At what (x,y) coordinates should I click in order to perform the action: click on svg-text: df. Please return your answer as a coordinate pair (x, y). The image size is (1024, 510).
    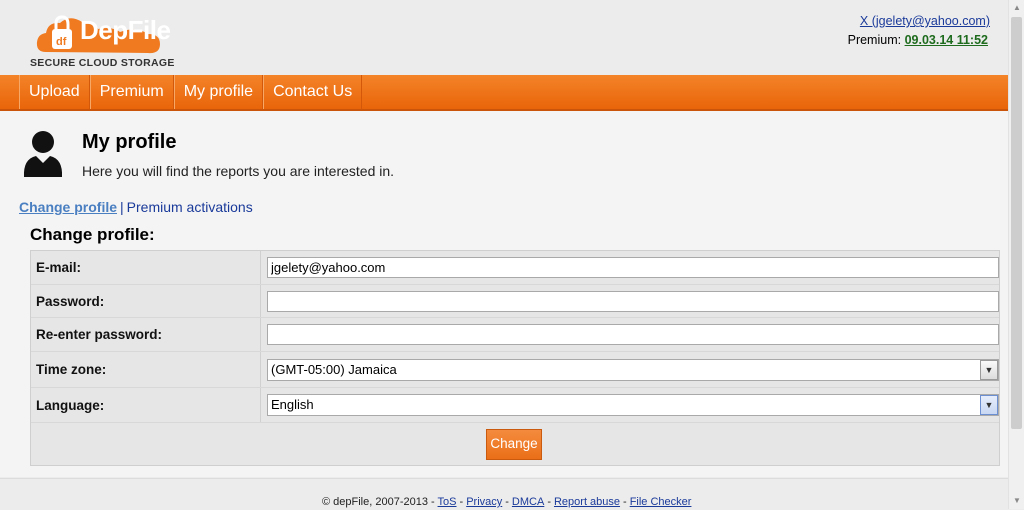
    Looking at the image, I should click on (61, 42).